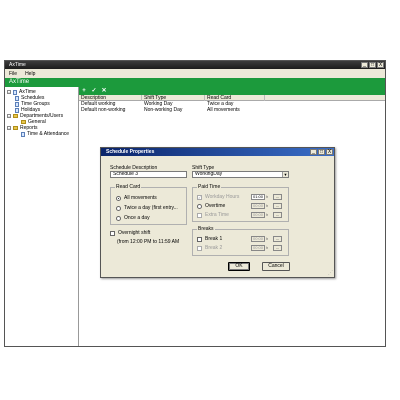 The image size is (400, 400). What do you see at coordinates (130, 152) in the screenshot?
I see `dialog-title: Schedule Properties` at bounding box center [130, 152].